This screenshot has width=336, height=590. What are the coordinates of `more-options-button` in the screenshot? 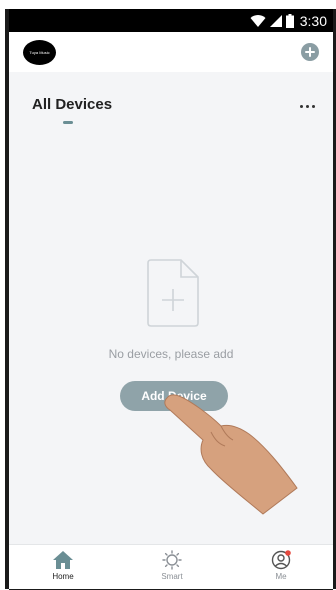 It's located at (307, 106).